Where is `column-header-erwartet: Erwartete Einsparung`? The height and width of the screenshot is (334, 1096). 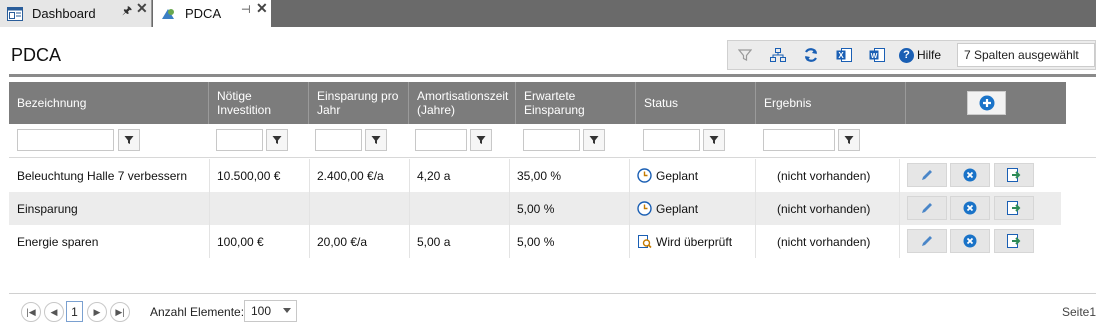 column-header-erwartet: Erwartete Einsparung is located at coordinates (576, 103).